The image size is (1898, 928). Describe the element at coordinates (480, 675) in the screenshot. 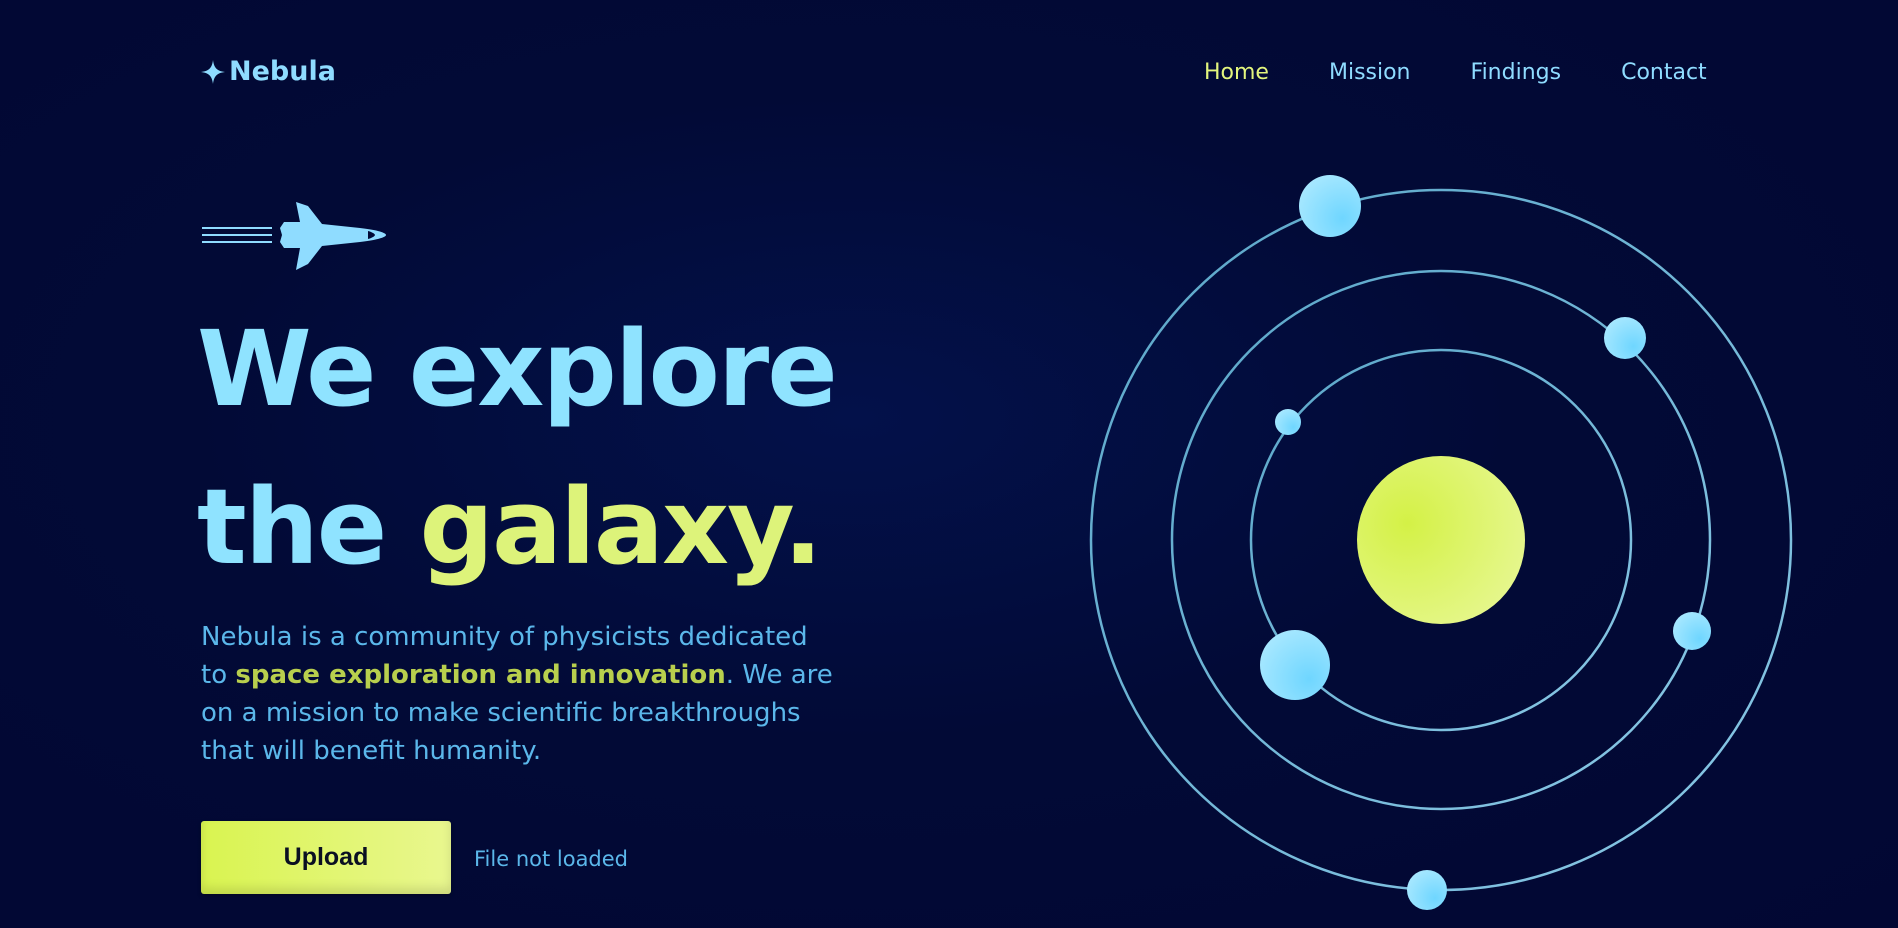

I see `description-highlight: space exploration and innovation` at that location.